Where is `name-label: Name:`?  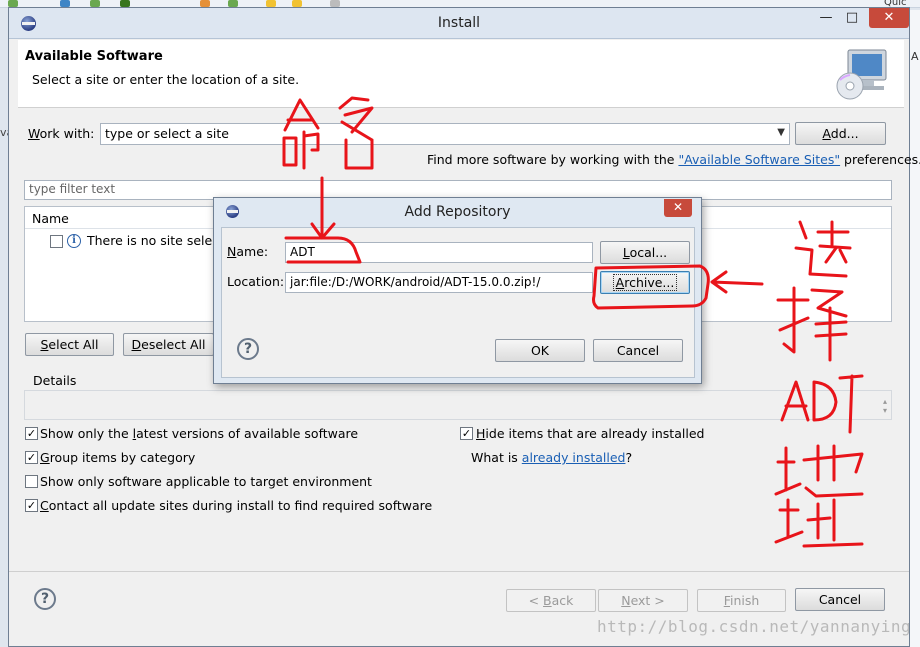
name-label: Name: is located at coordinates (248, 251).